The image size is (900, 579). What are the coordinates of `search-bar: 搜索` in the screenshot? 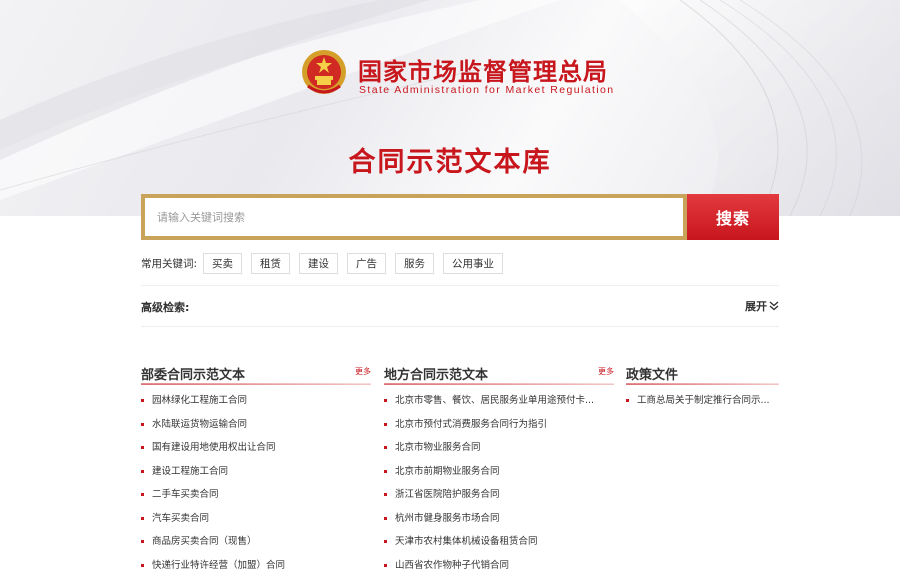 It's located at (460, 217).